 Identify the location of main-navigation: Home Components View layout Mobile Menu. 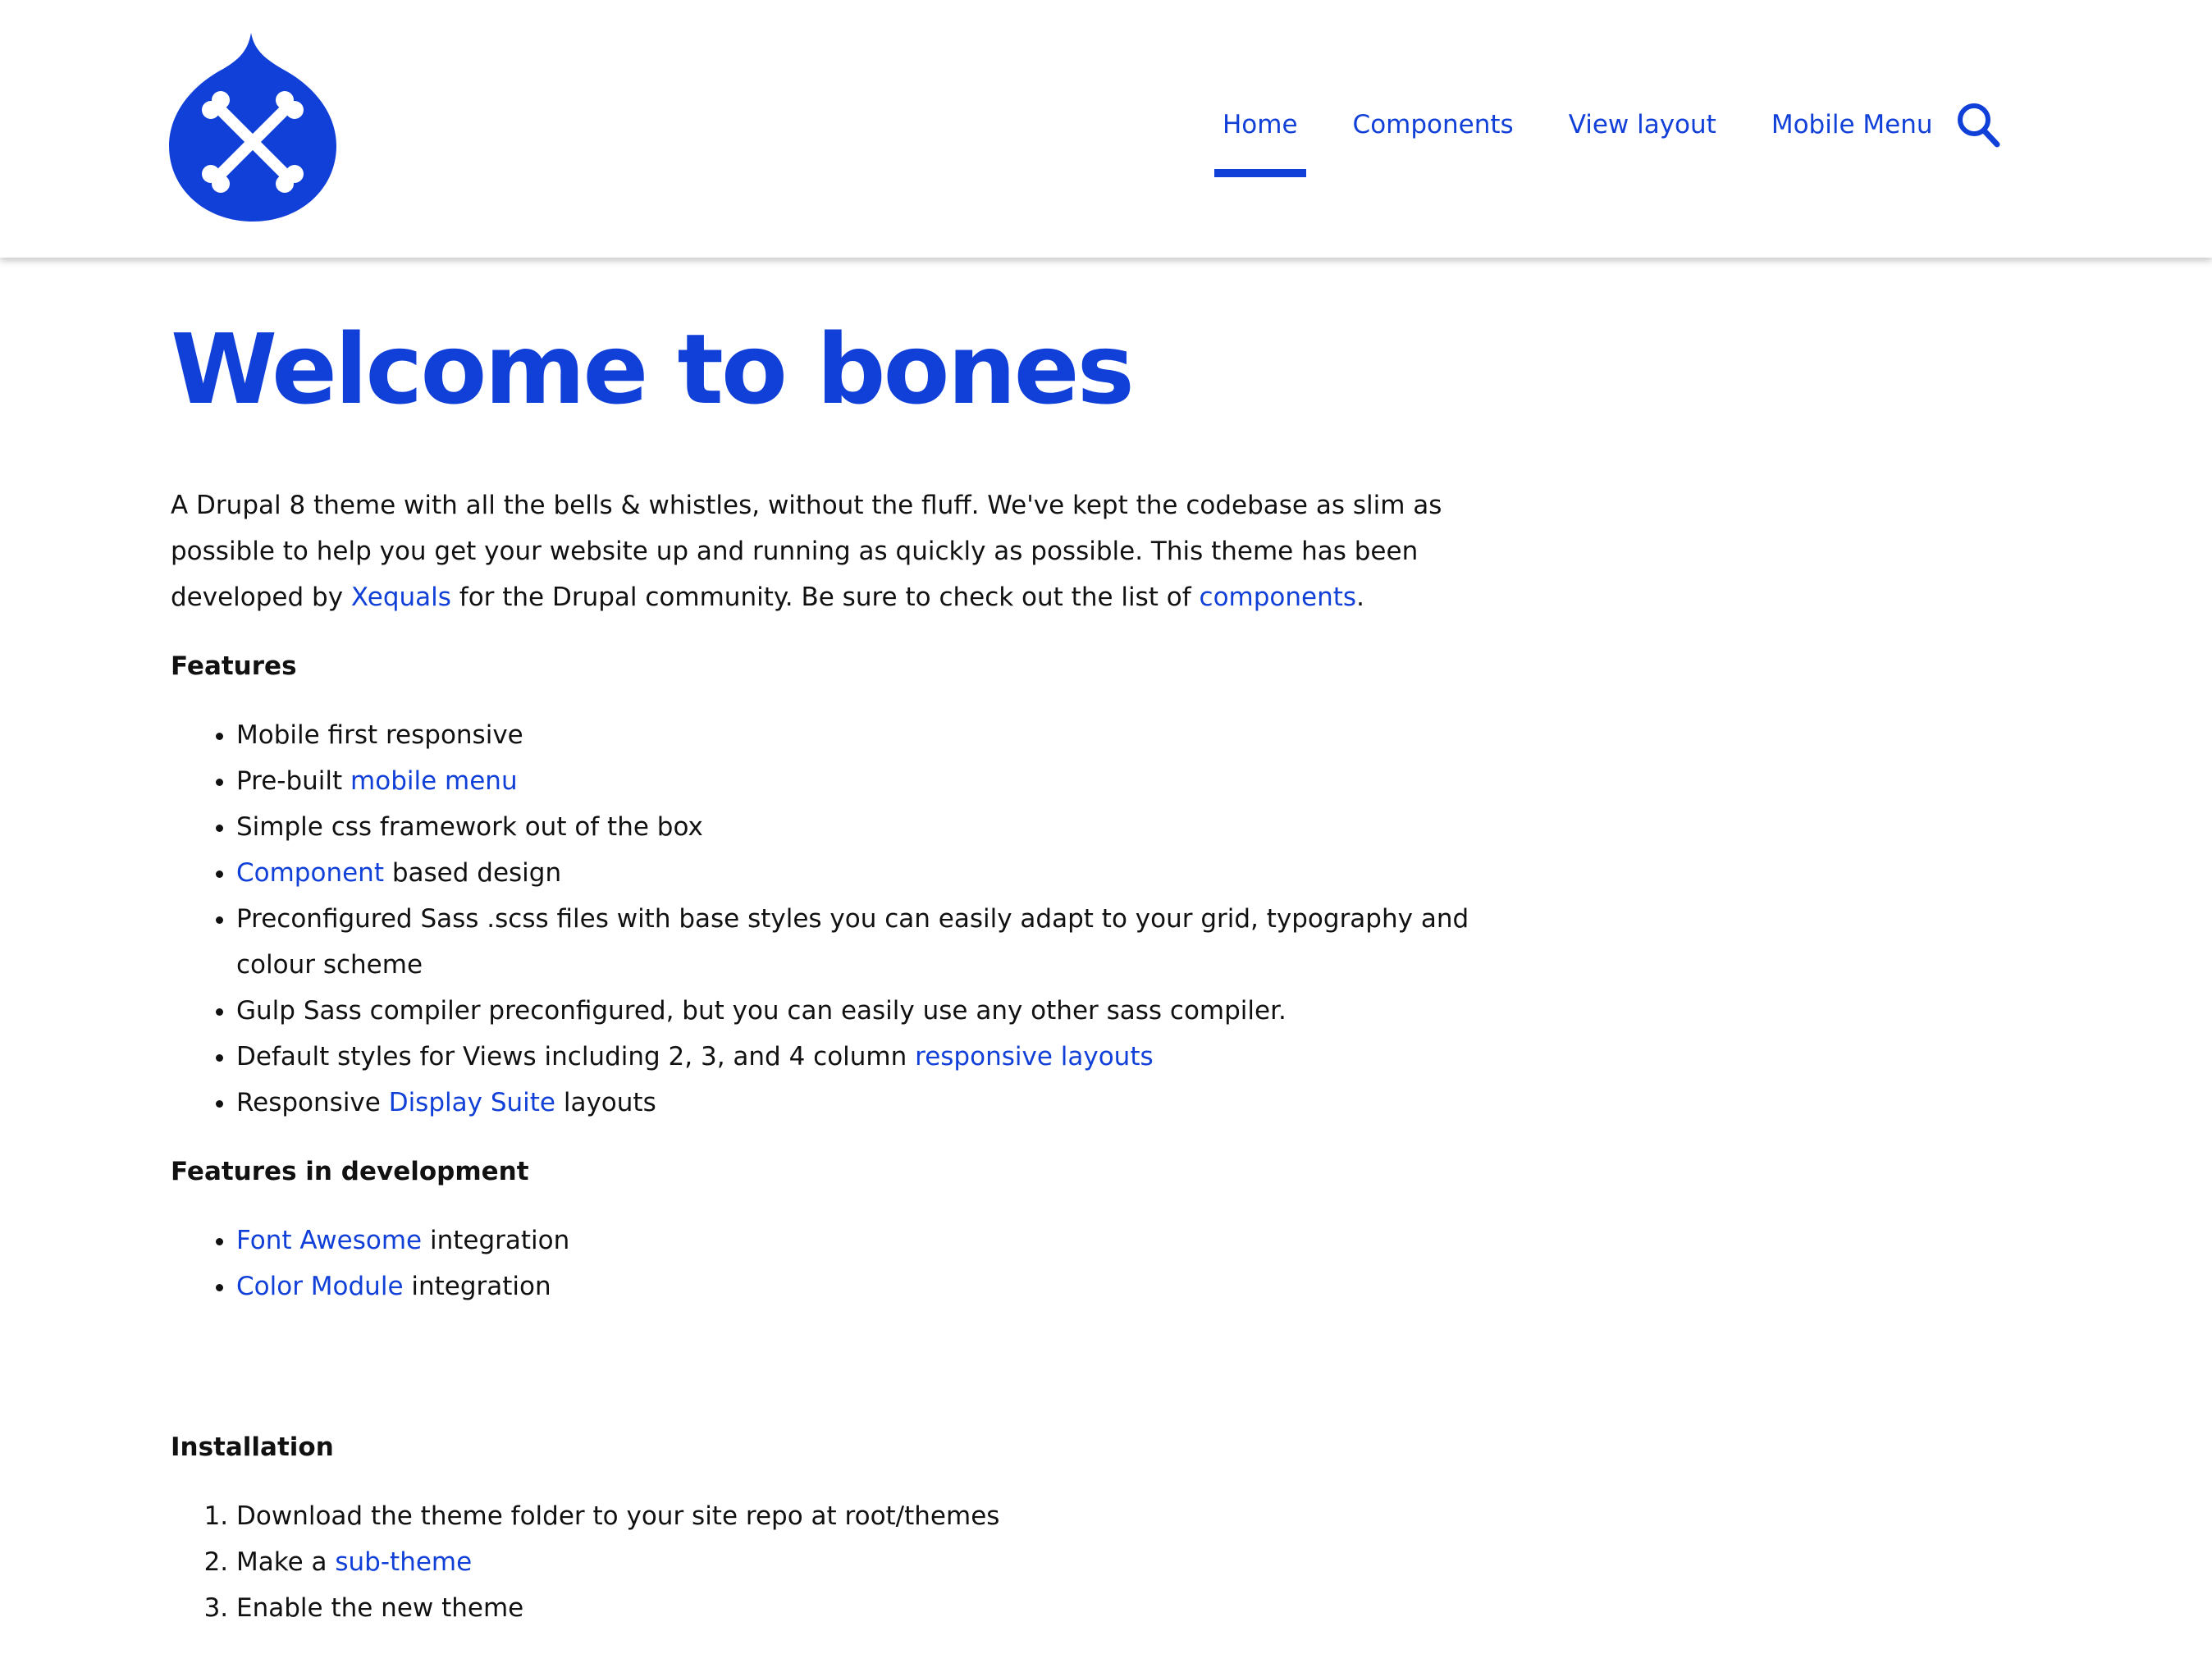
(1577, 139).